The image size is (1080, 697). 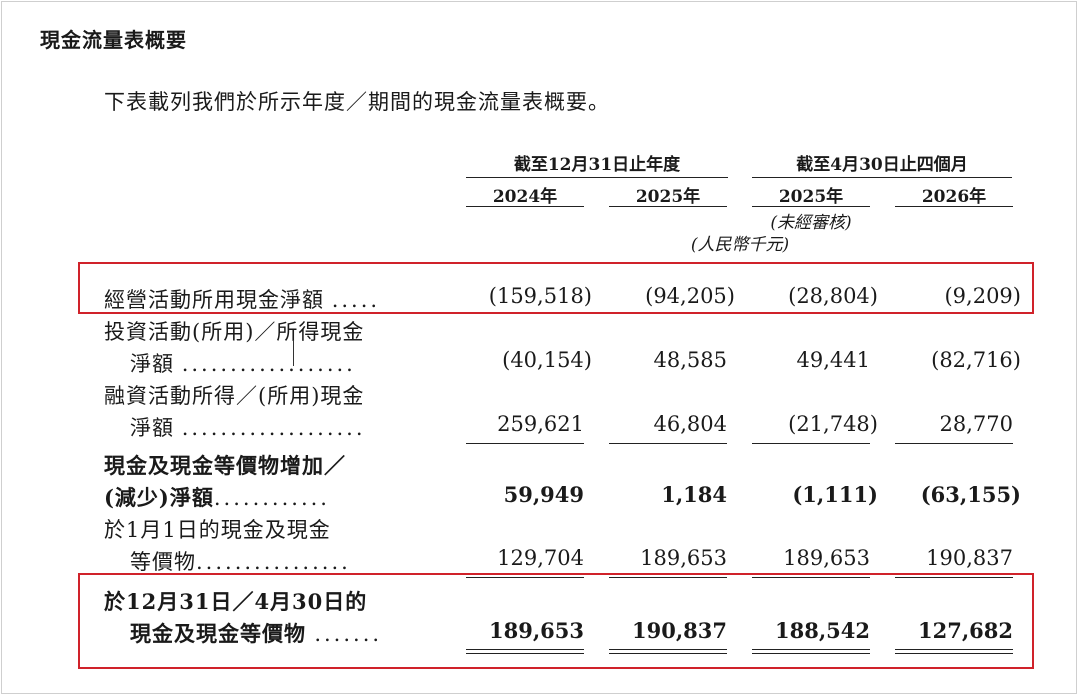 What do you see at coordinates (113, 40) in the screenshot?
I see `section-title: 現金流量表概要` at bounding box center [113, 40].